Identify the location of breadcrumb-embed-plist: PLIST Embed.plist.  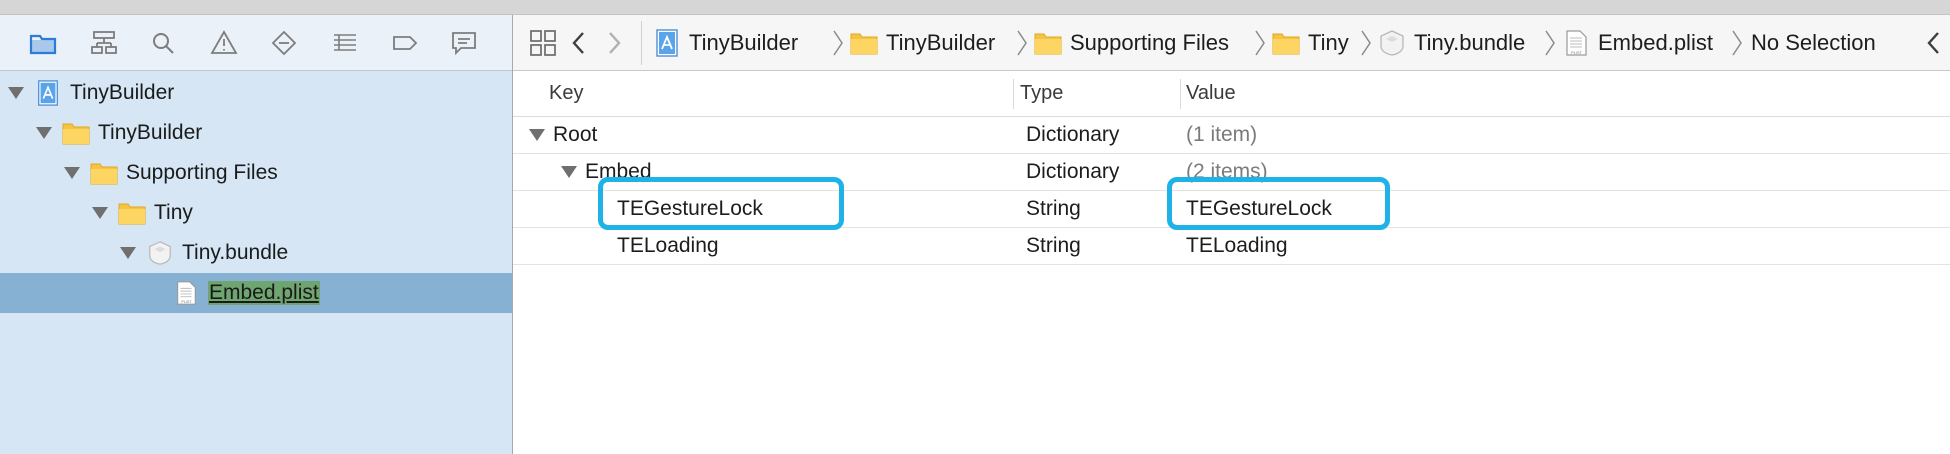
(1637, 42).